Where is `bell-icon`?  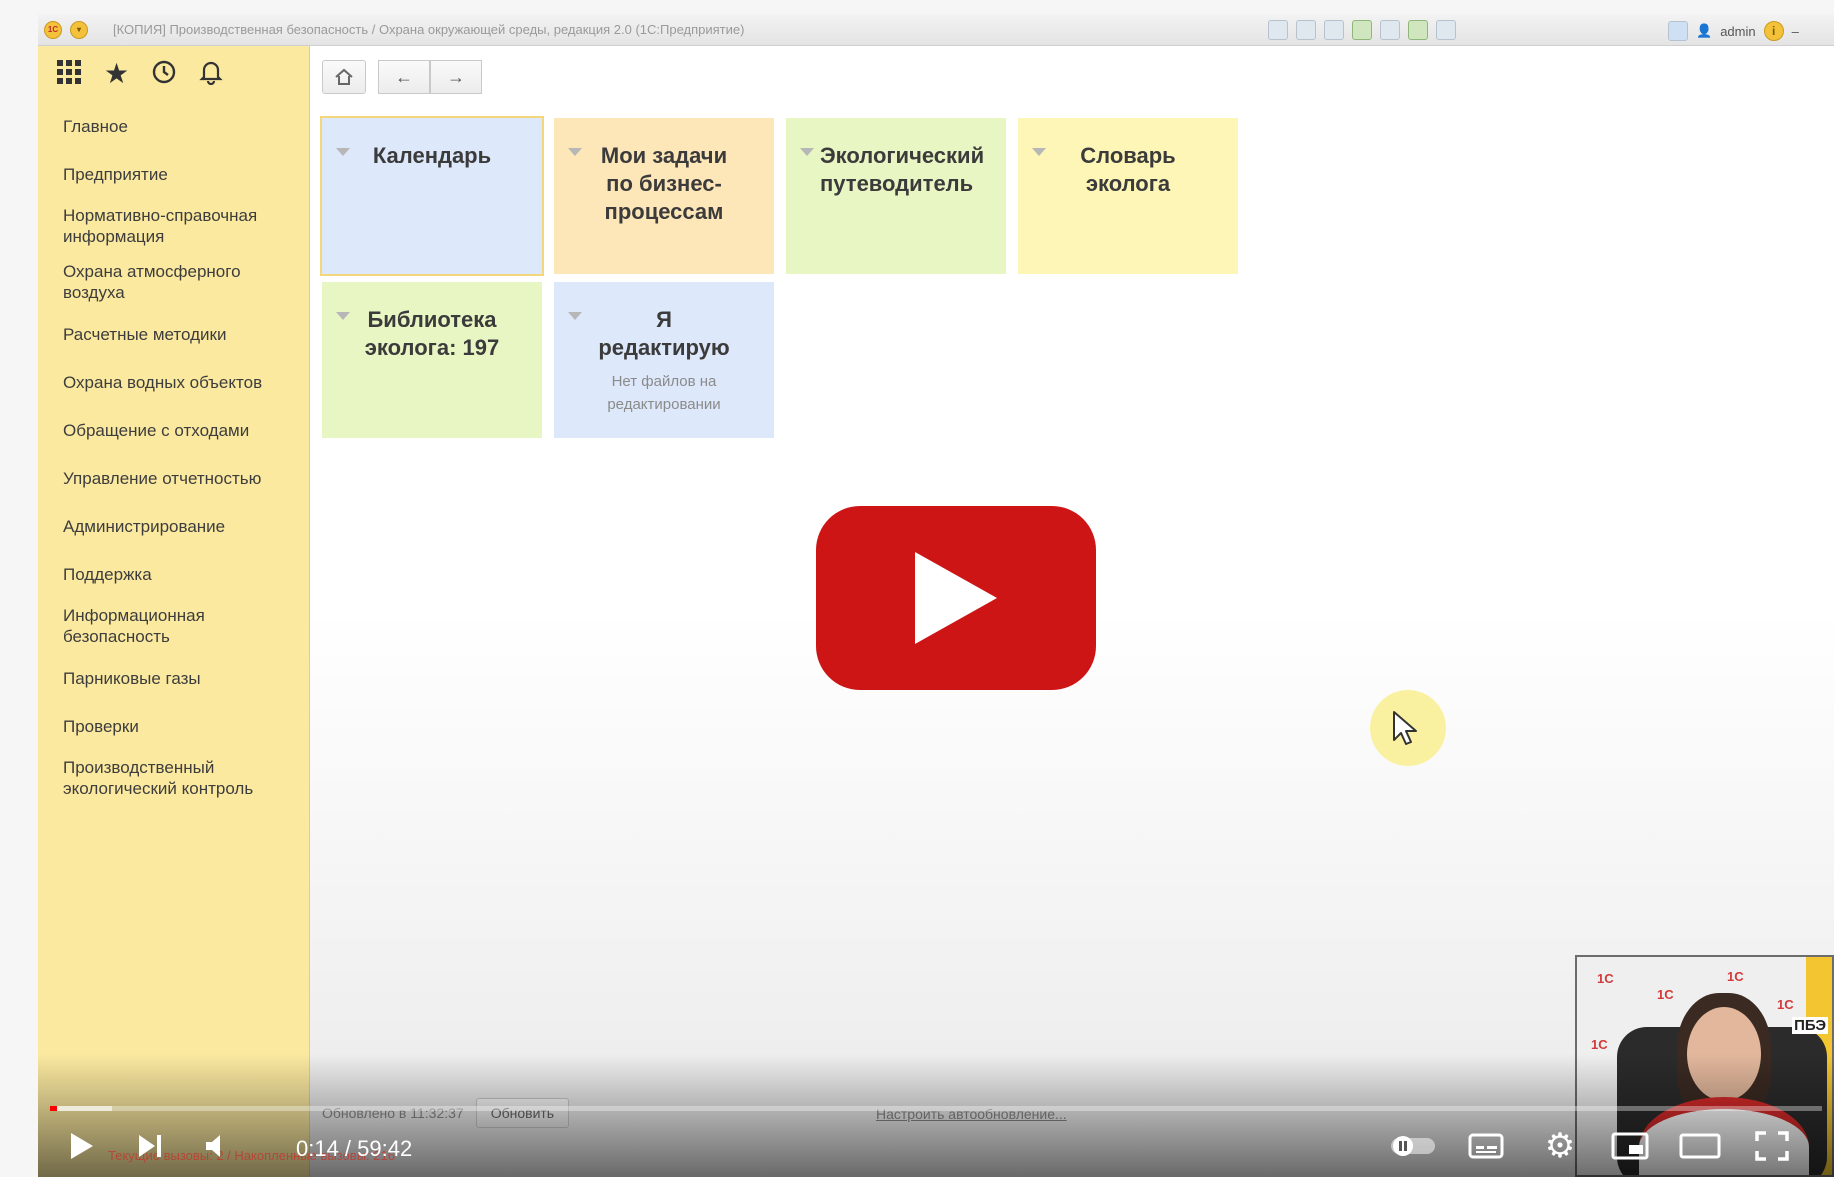
bell-icon is located at coordinates (211, 74).